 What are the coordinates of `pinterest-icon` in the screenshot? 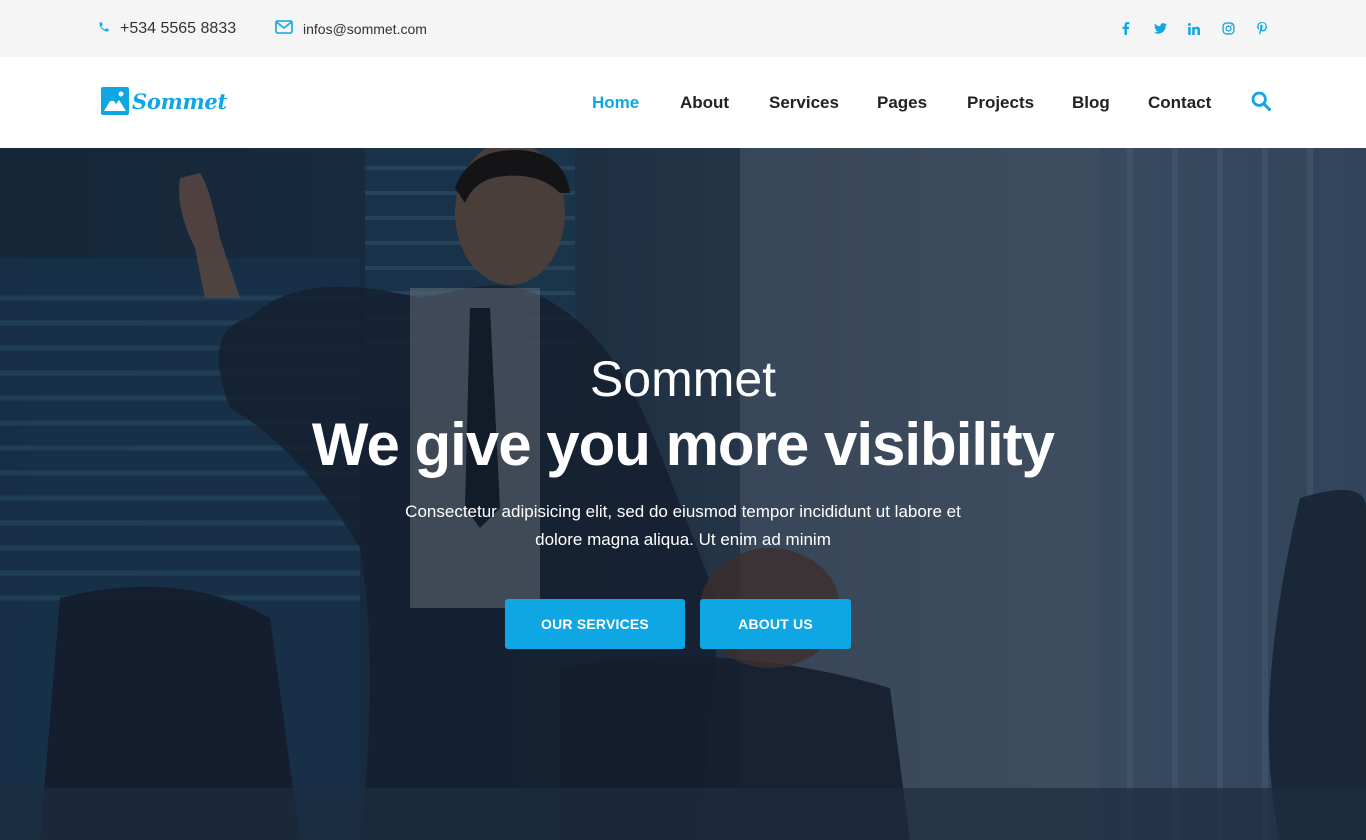 It's located at (1262, 29).